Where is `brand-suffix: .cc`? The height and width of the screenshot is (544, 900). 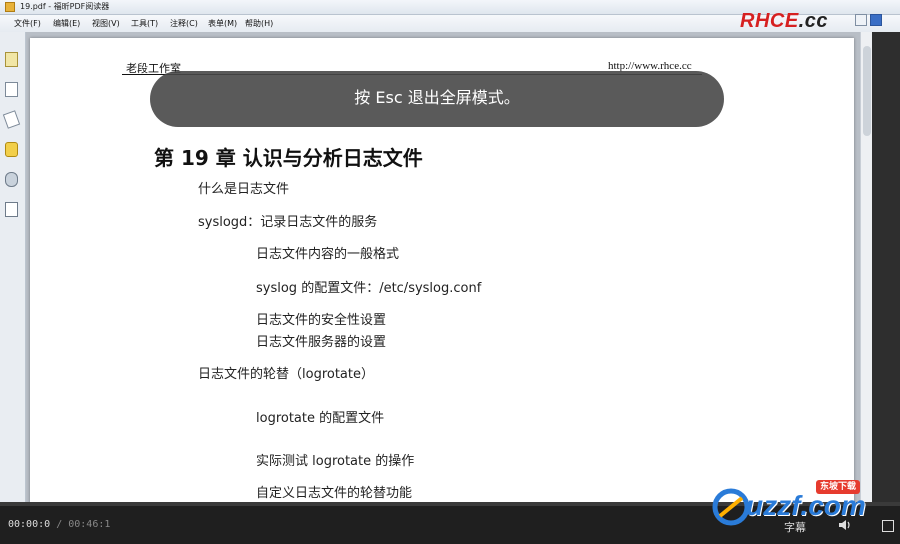 brand-suffix: .cc is located at coordinates (813, 21).